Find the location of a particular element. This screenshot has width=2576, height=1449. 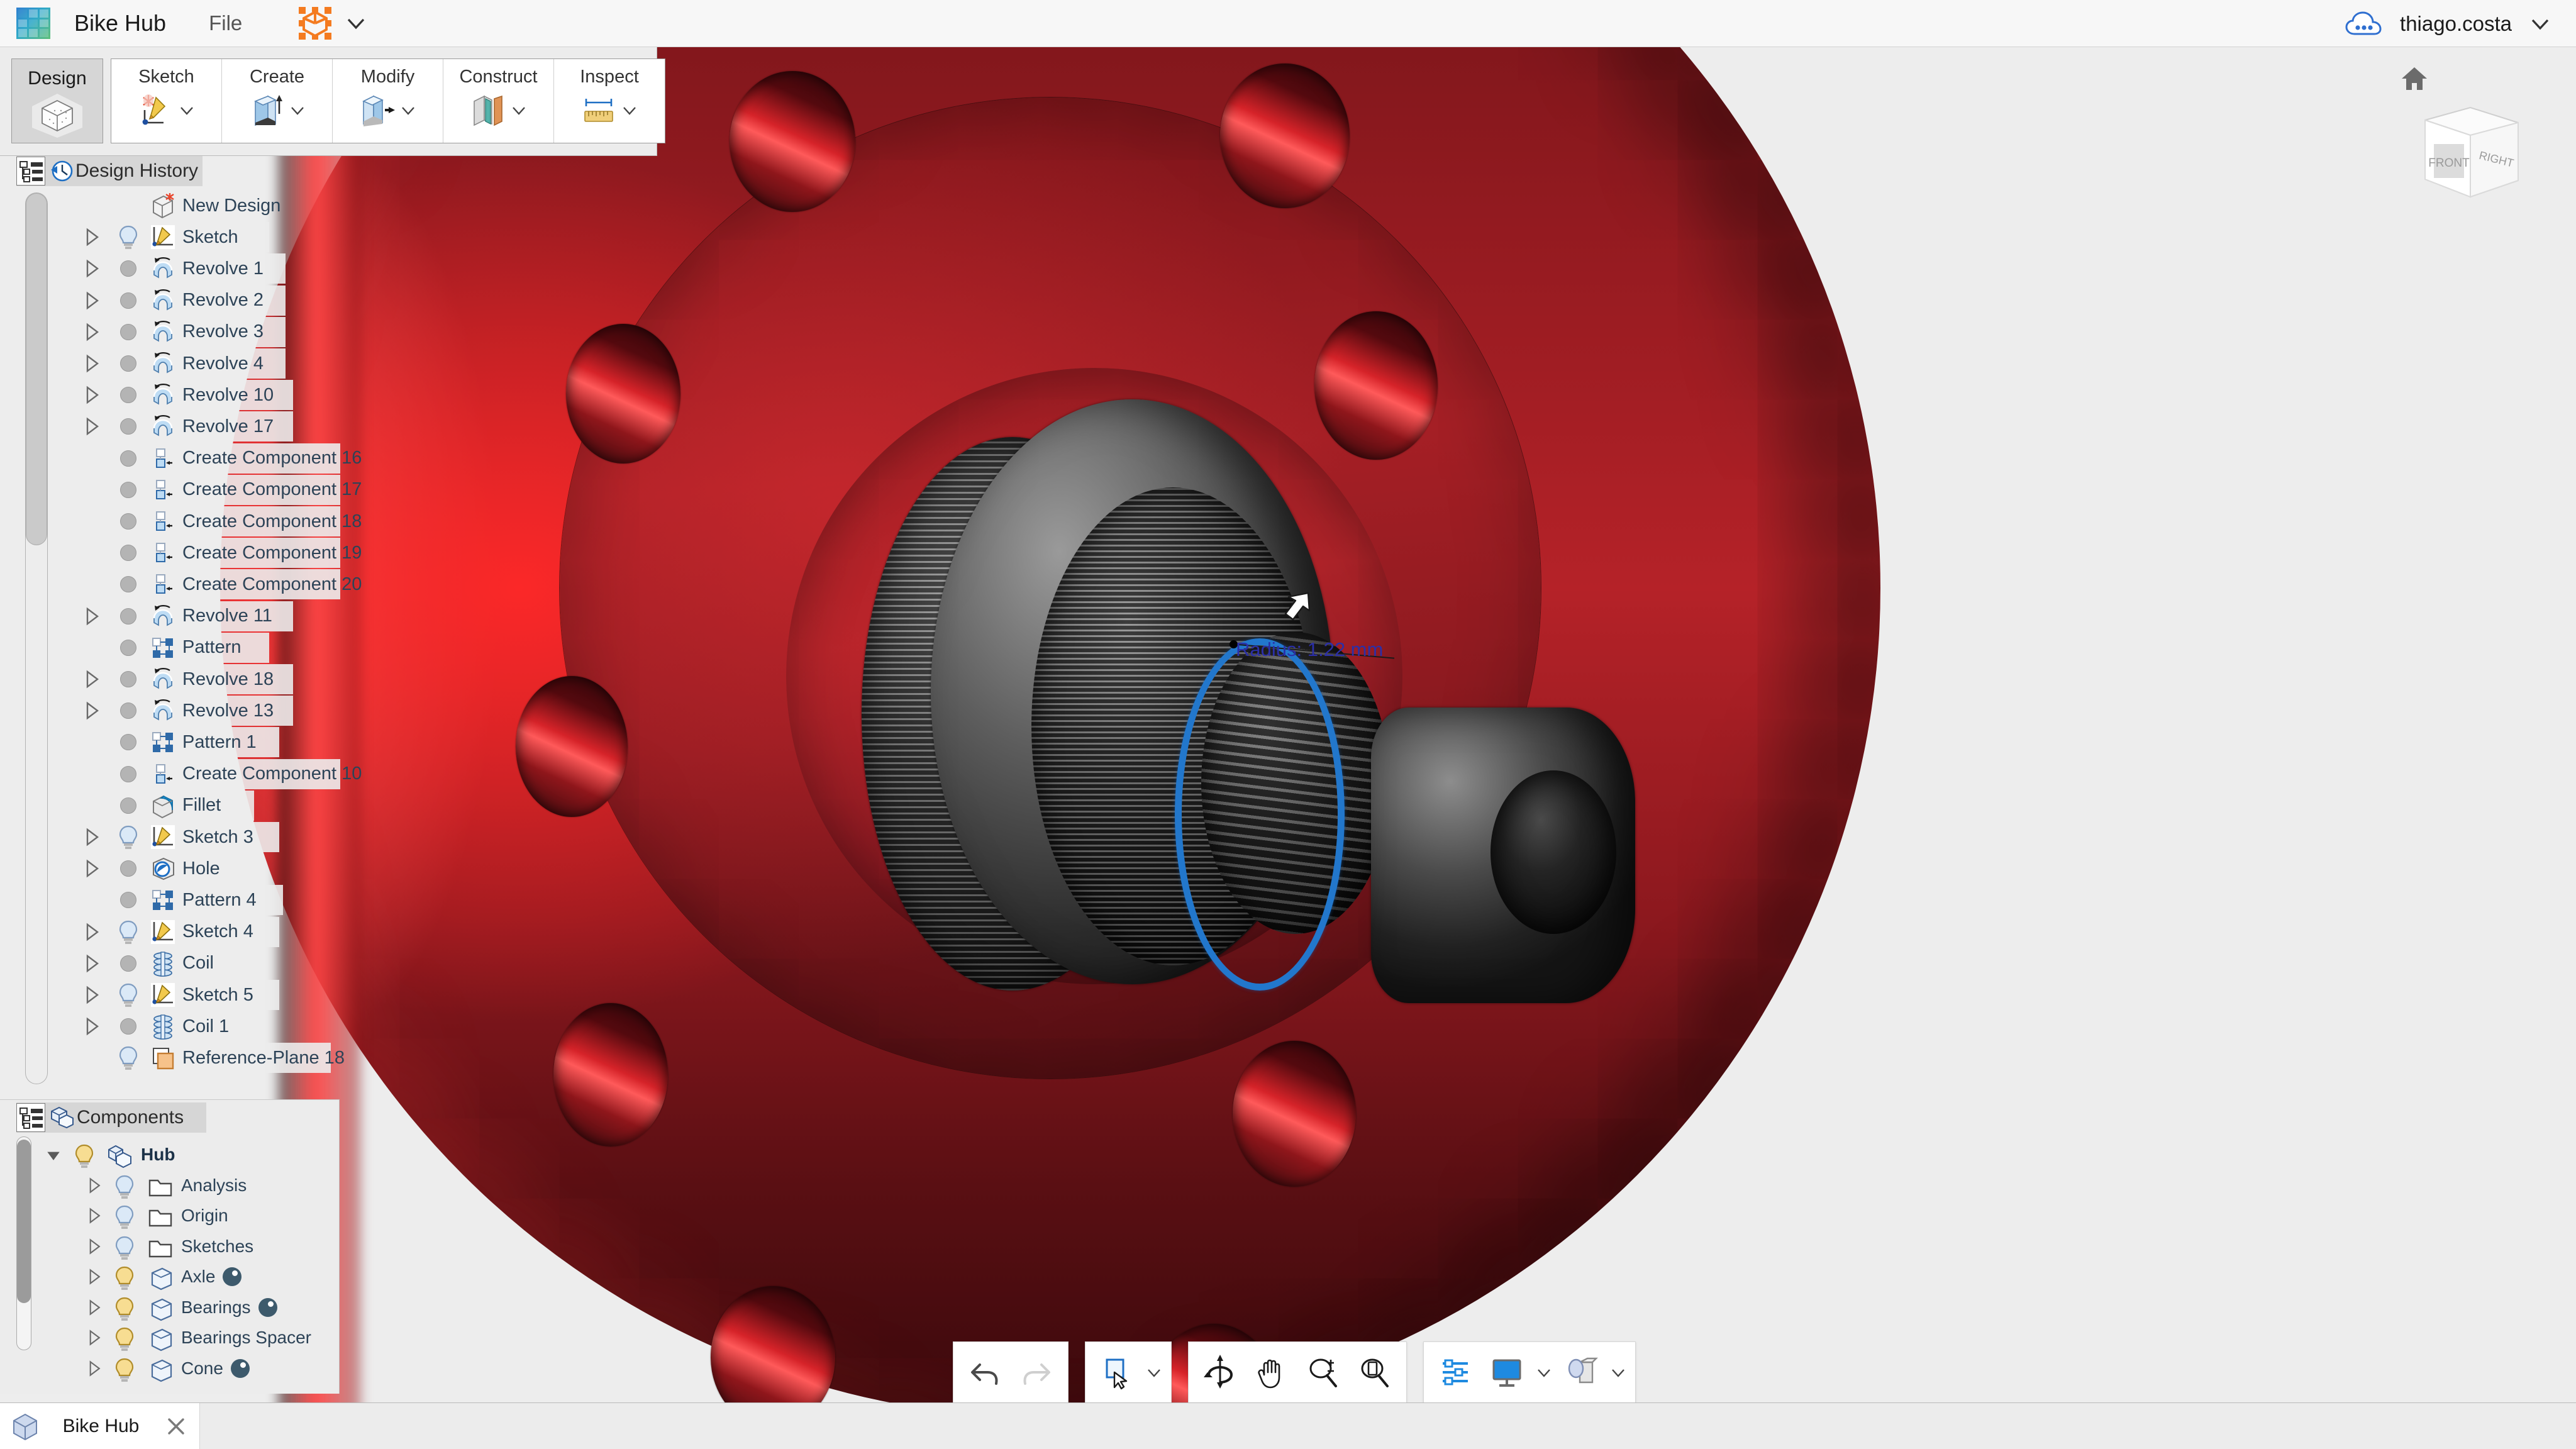

create-chevron-down-icon is located at coordinates (297, 110).